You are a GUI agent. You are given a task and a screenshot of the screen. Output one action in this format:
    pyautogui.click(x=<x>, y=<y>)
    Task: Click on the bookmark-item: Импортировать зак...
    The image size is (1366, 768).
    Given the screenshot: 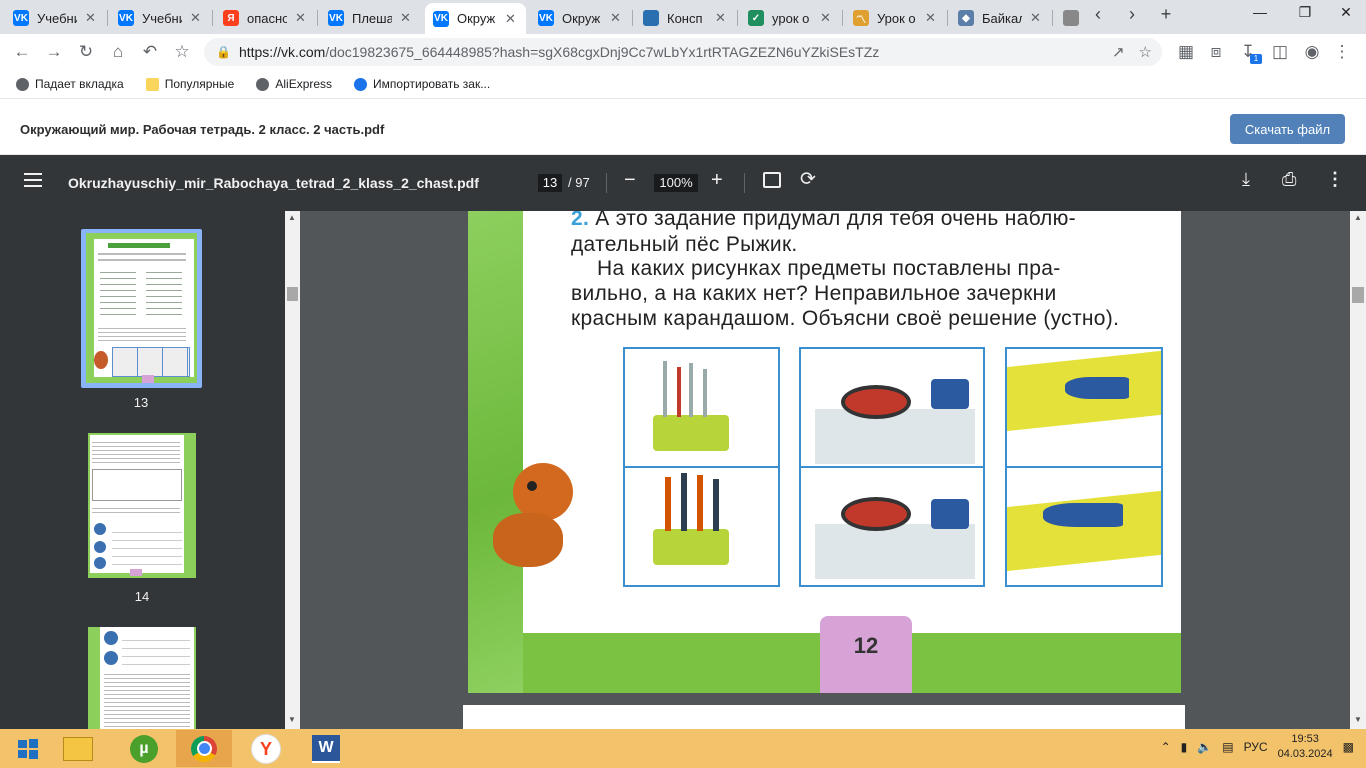 What is the action you would take?
    pyautogui.click(x=422, y=84)
    